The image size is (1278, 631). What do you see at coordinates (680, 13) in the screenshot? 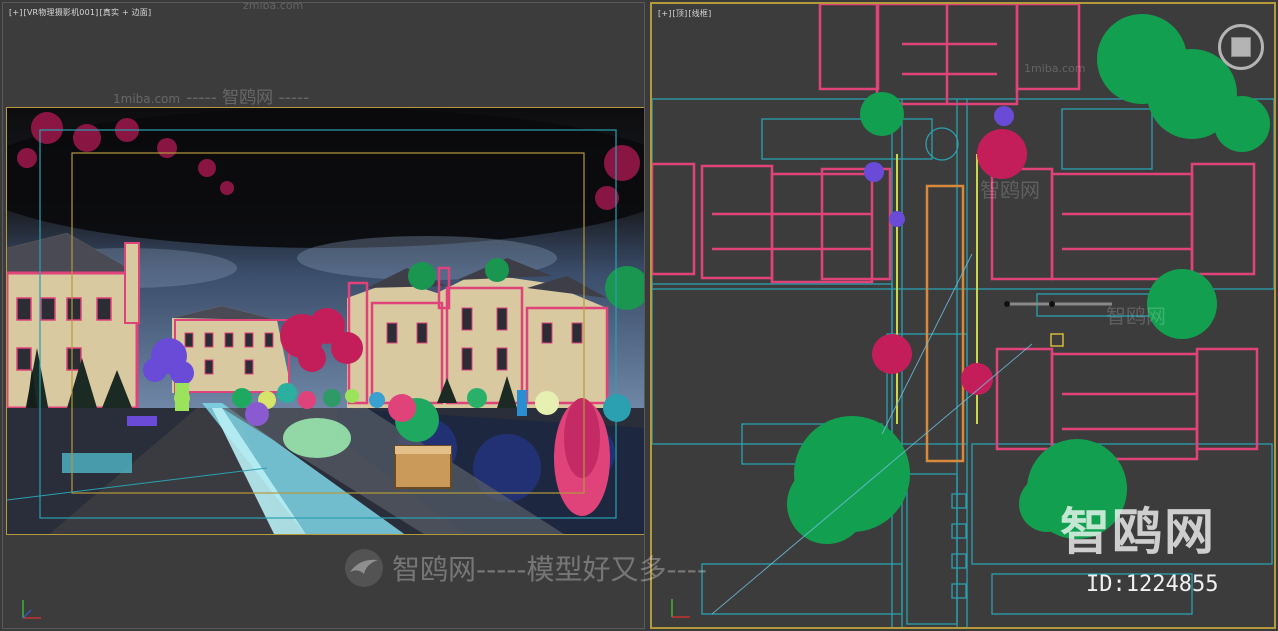
I see `viewport-view-label: [顶]` at bounding box center [680, 13].